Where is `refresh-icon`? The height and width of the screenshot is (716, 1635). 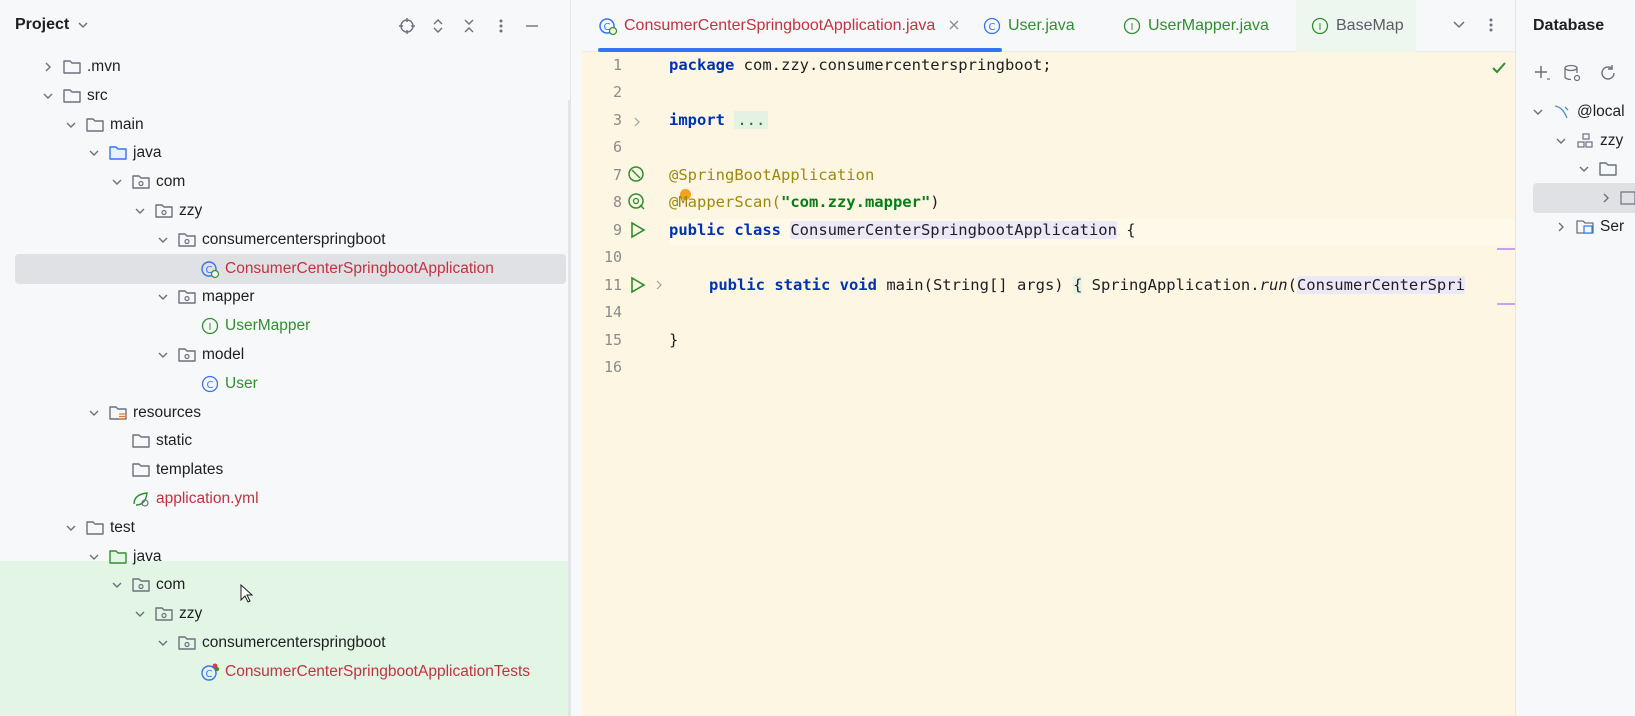 refresh-icon is located at coordinates (1608, 73).